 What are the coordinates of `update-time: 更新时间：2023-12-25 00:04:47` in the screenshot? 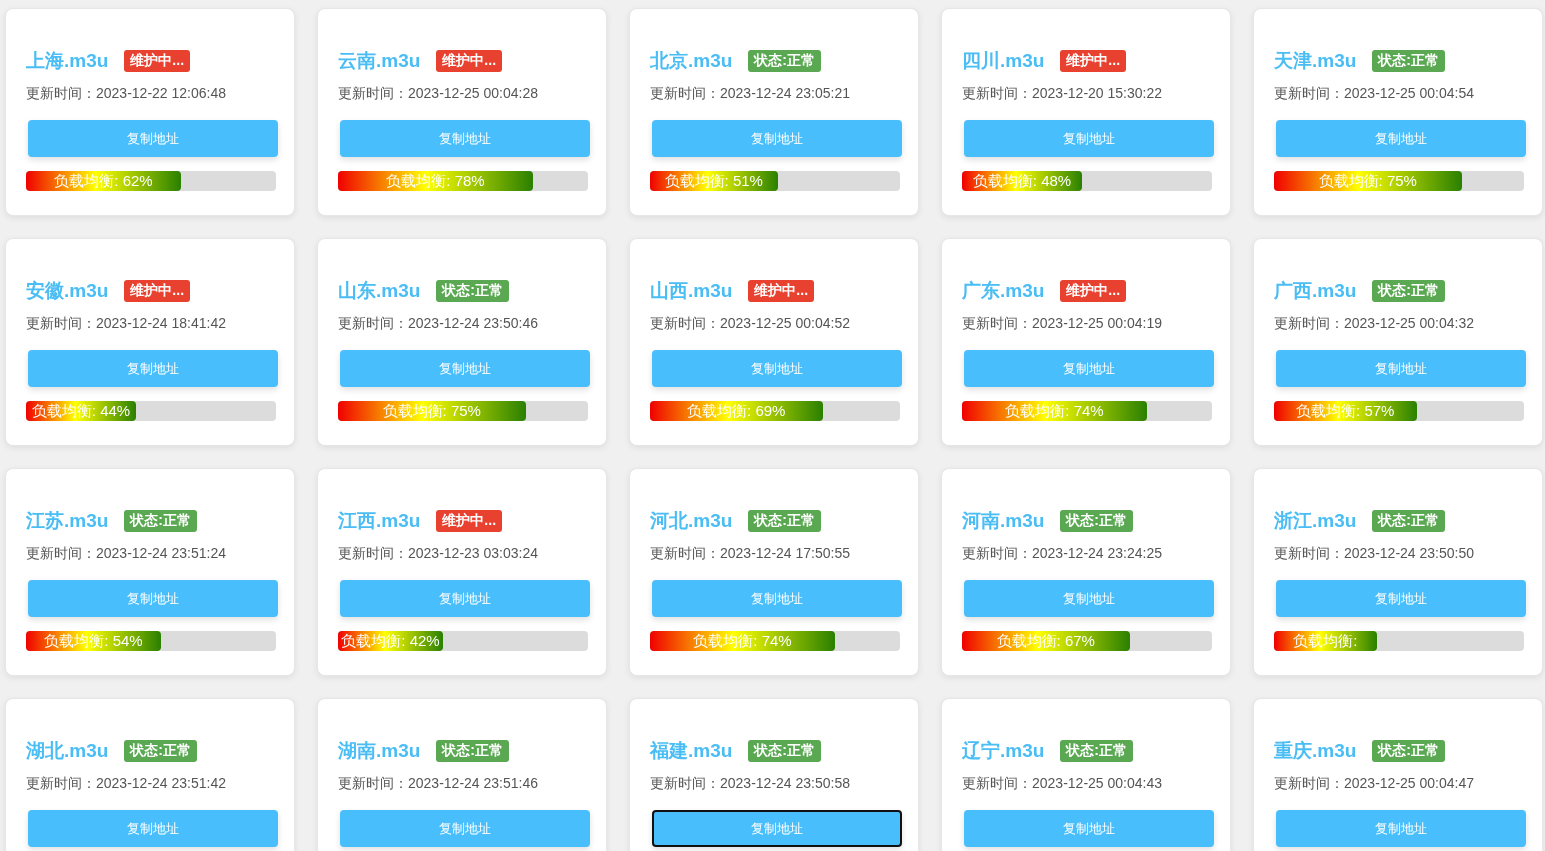 It's located at (1374, 784).